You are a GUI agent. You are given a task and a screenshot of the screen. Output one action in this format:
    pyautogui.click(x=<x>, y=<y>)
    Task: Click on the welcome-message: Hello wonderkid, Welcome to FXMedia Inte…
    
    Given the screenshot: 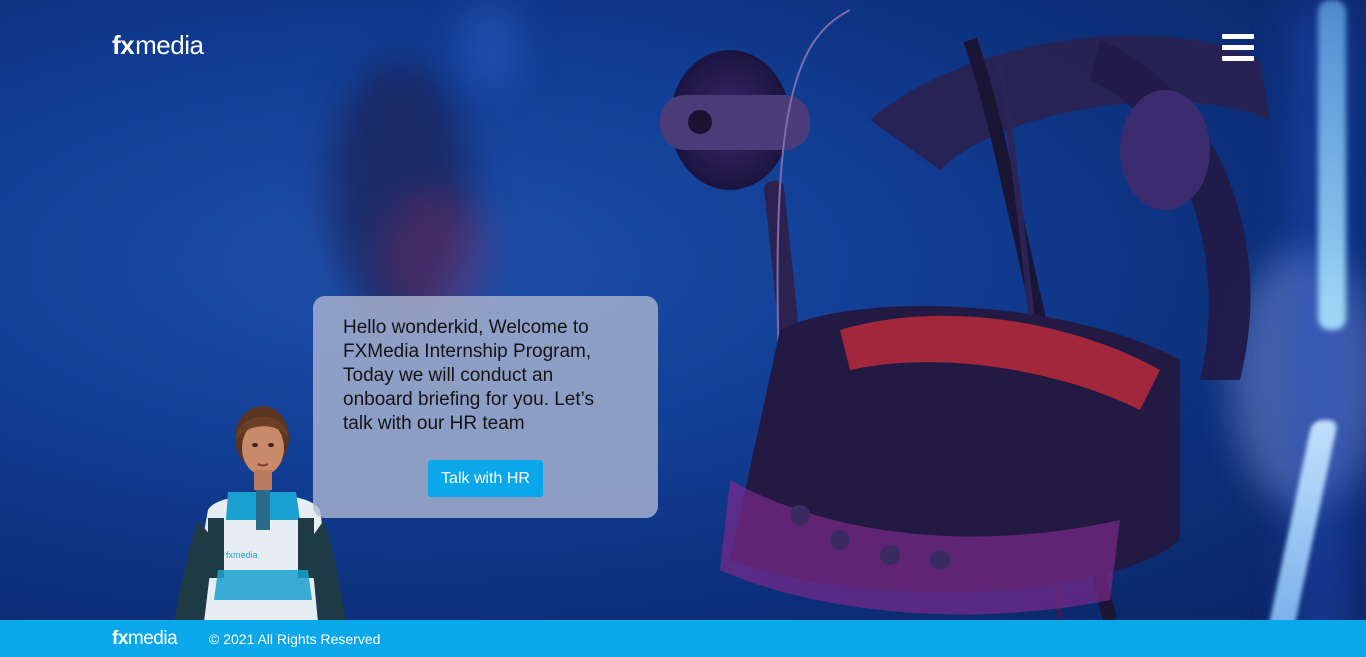 What is the action you would take?
    pyautogui.click(x=469, y=375)
    